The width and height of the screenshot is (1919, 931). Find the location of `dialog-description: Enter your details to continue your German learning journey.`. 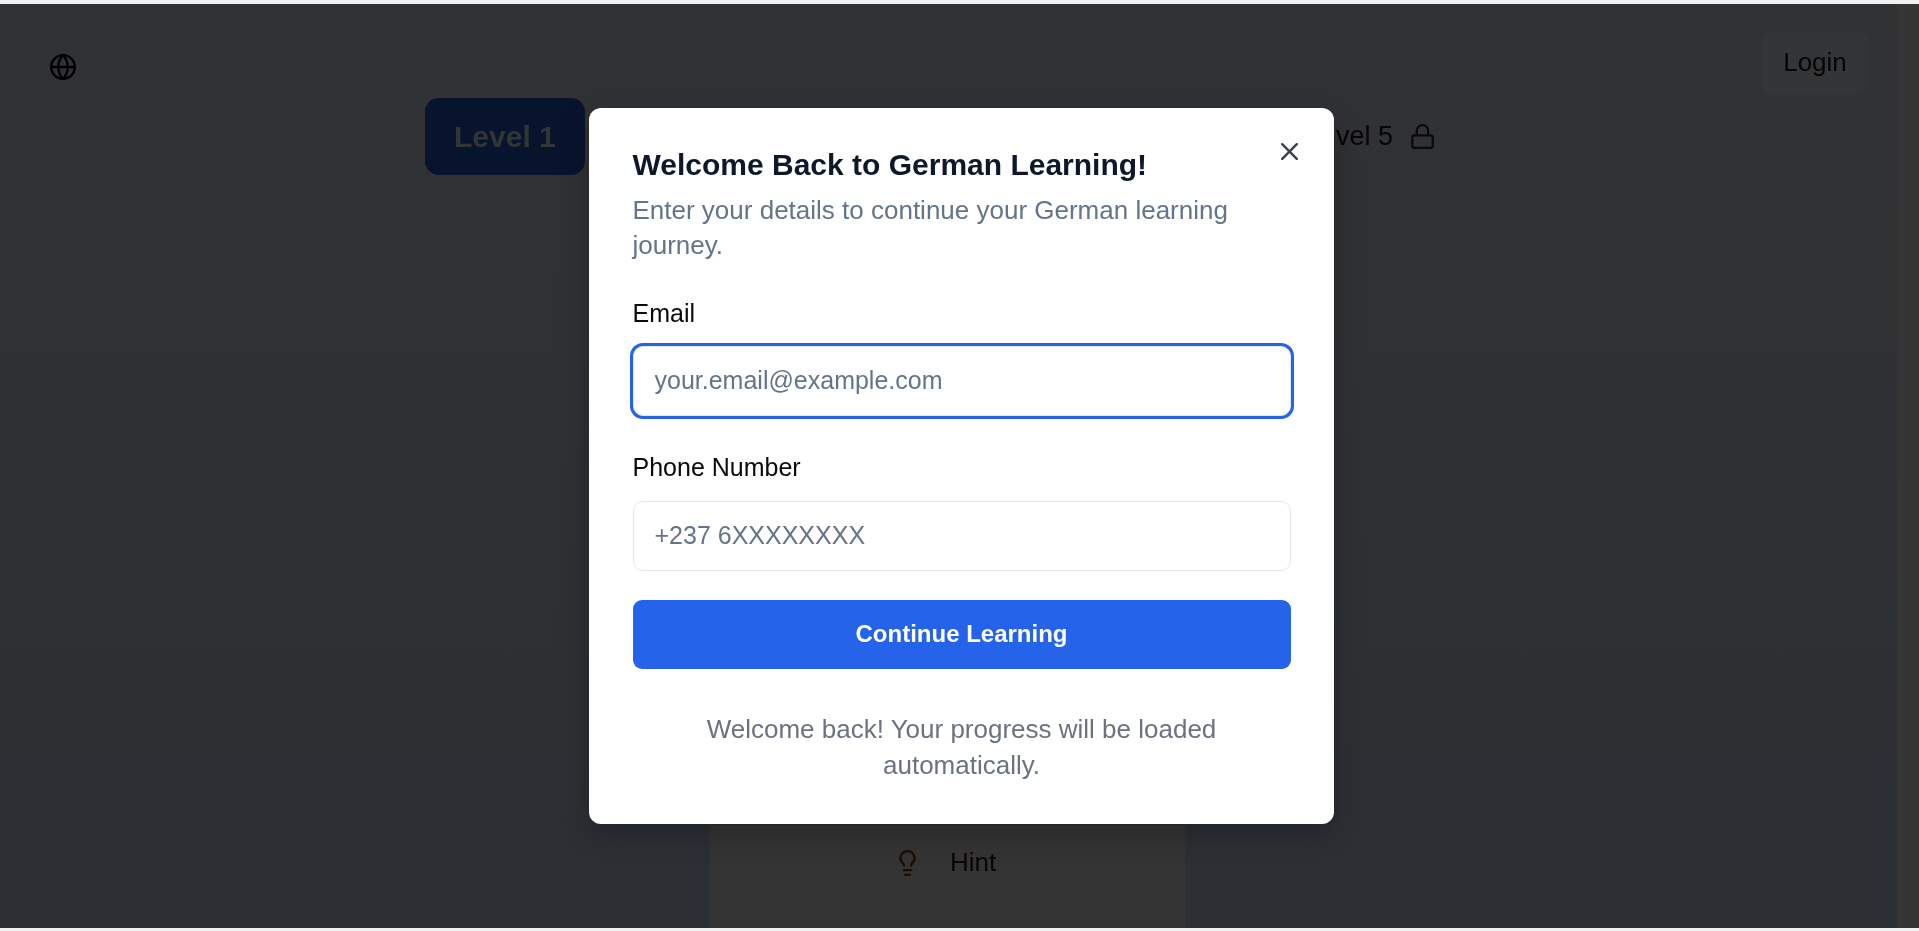

dialog-description: Enter your details to continue your German learning journey. is located at coordinates (930, 227).